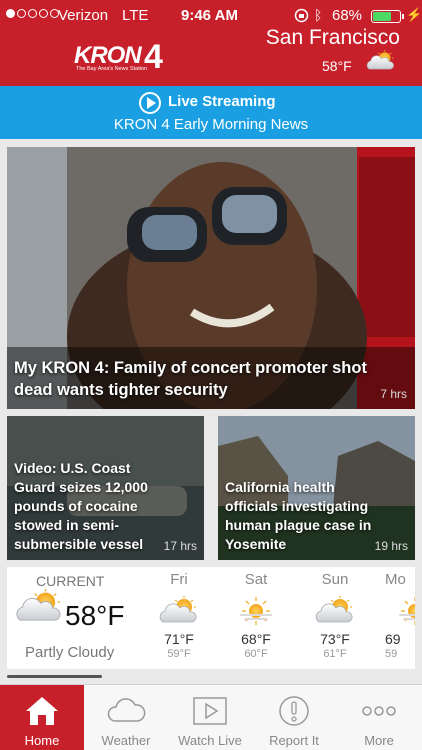  What do you see at coordinates (379, 717) in the screenshot?
I see `tab-more: More` at bounding box center [379, 717].